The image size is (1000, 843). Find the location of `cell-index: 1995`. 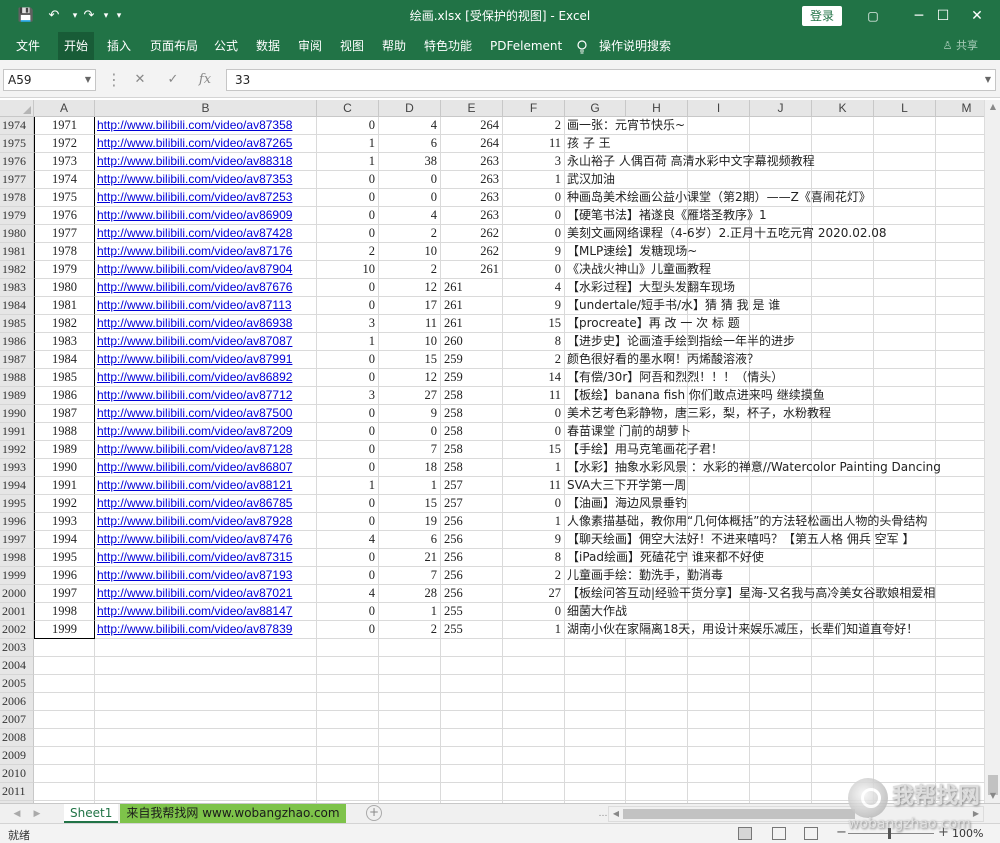

cell-index: 1995 is located at coordinates (64, 558).